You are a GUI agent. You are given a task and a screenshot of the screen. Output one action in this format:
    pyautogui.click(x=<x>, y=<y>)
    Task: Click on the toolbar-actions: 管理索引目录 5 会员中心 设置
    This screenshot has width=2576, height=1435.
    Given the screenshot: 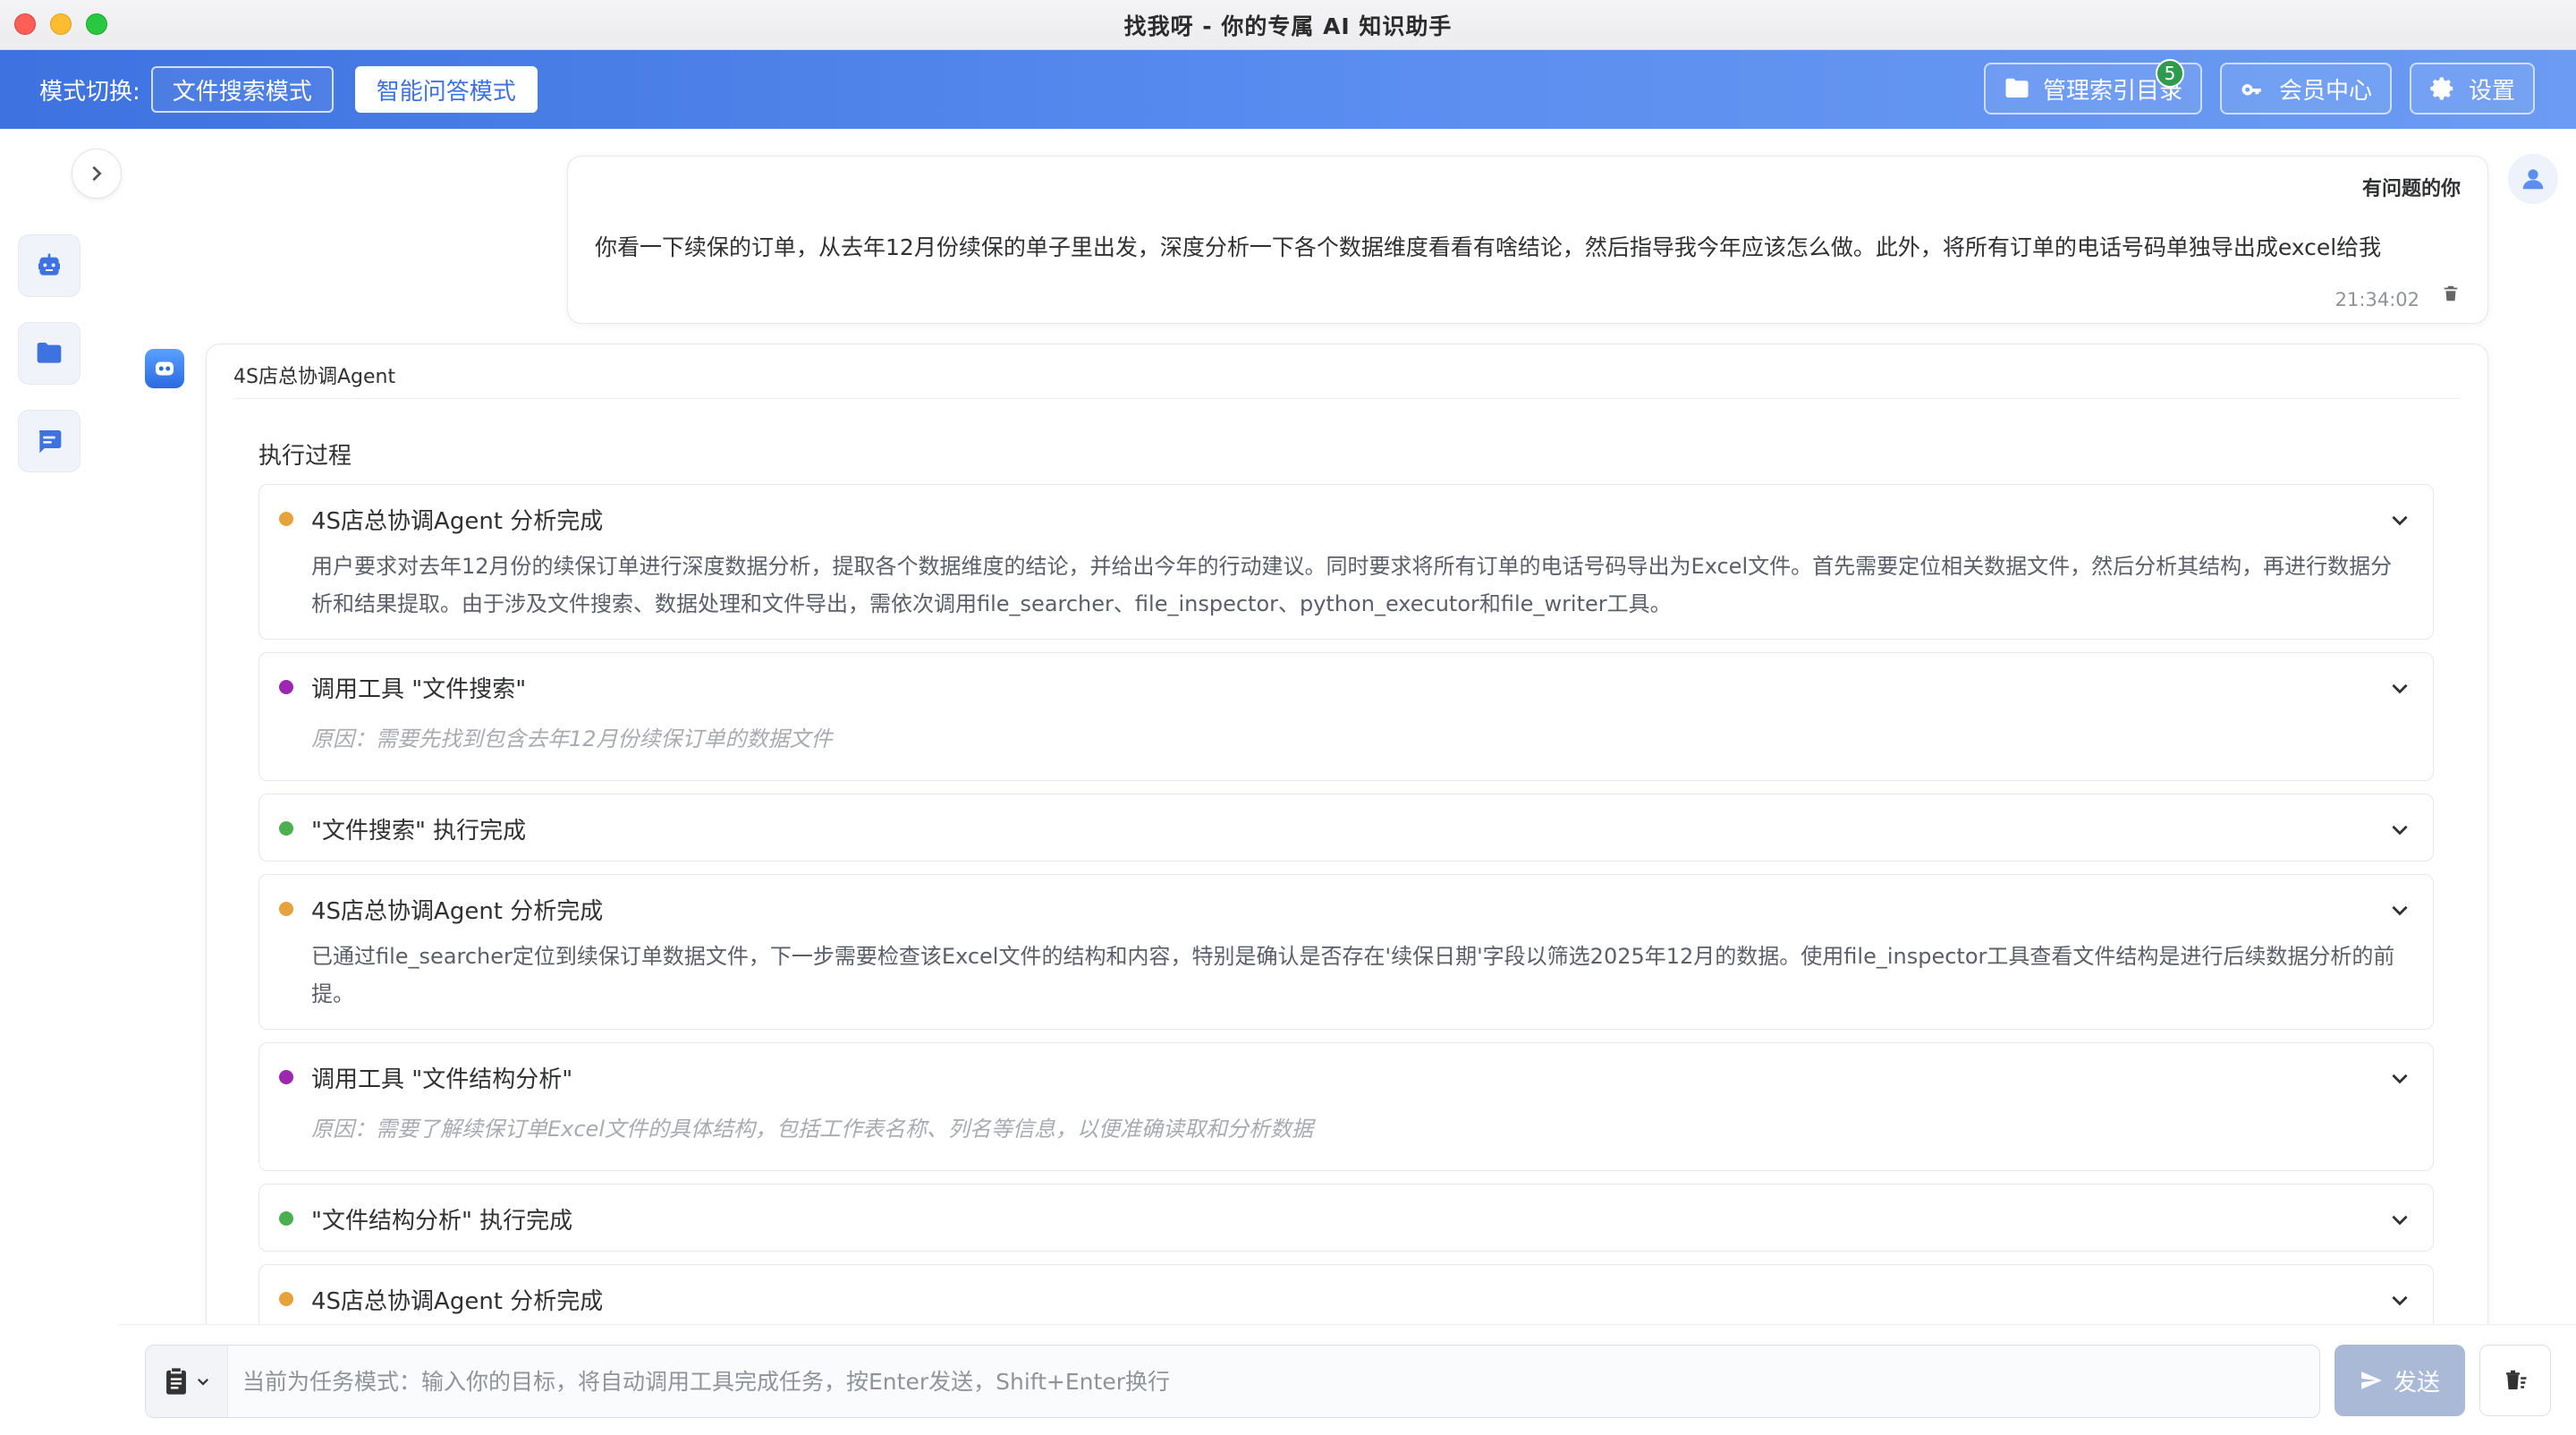 What is the action you would take?
    pyautogui.click(x=2259, y=87)
    